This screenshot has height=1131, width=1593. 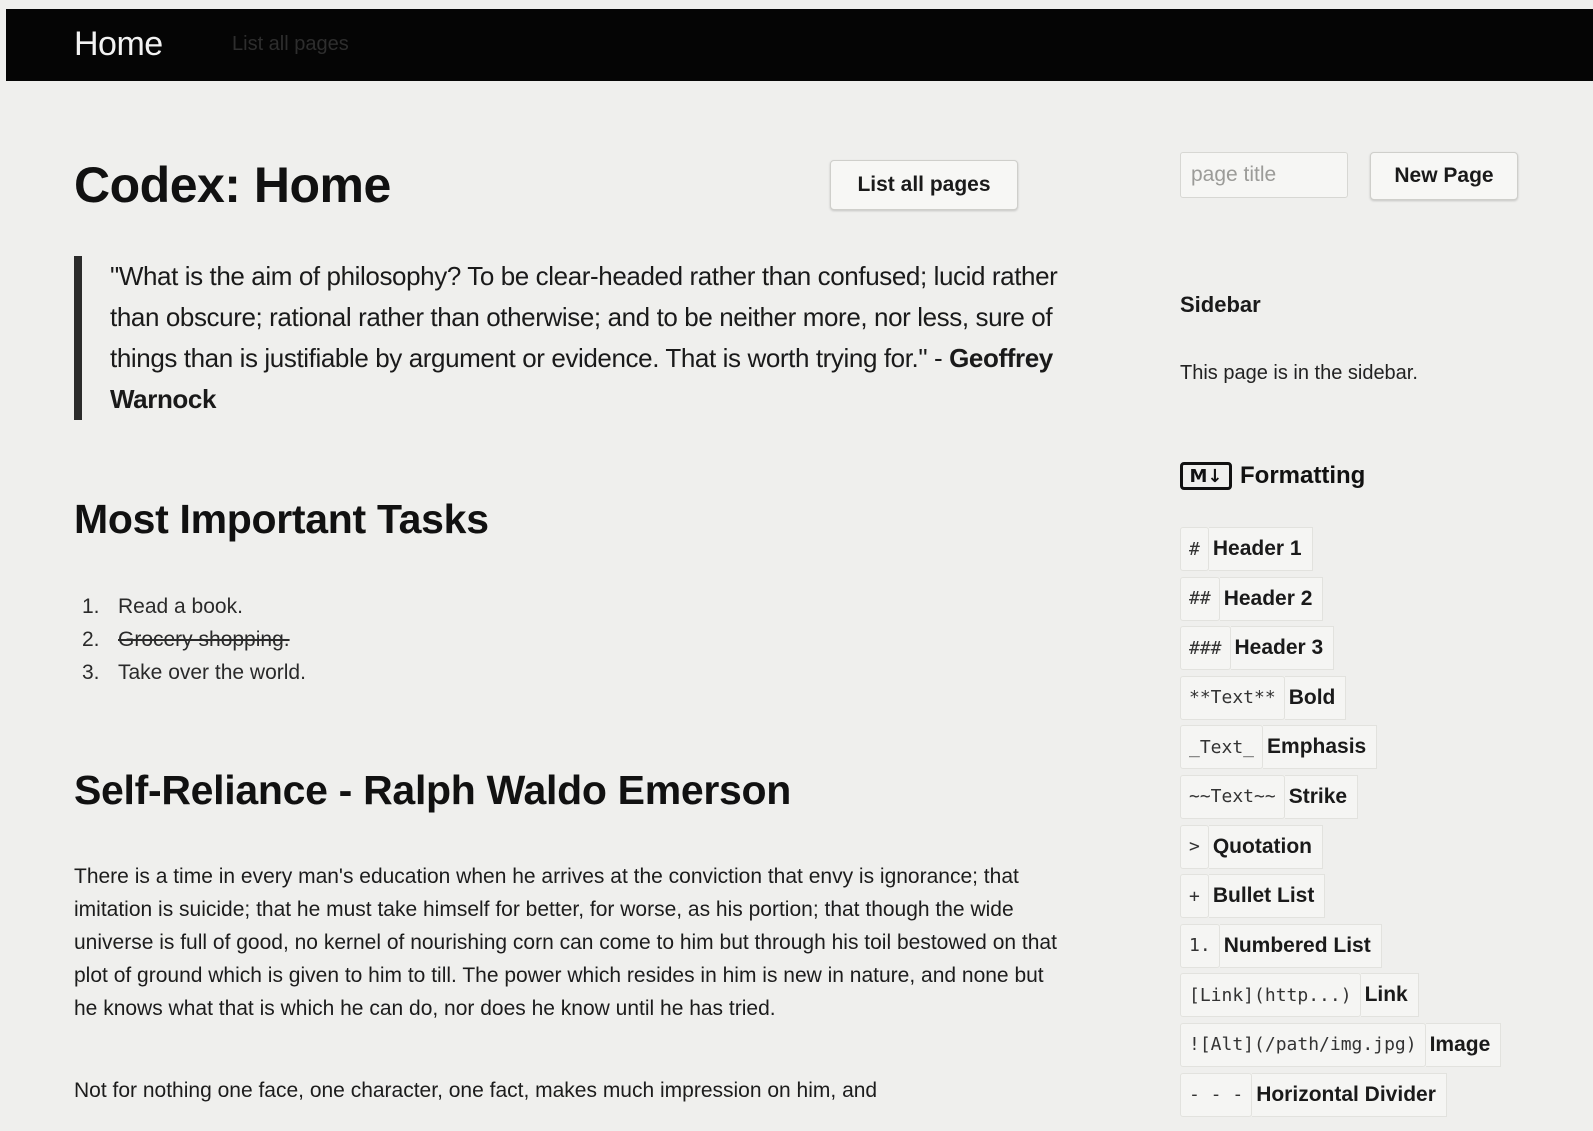 I want to click on formatting-syntax: _Text_, so click(x=1222, y=747).